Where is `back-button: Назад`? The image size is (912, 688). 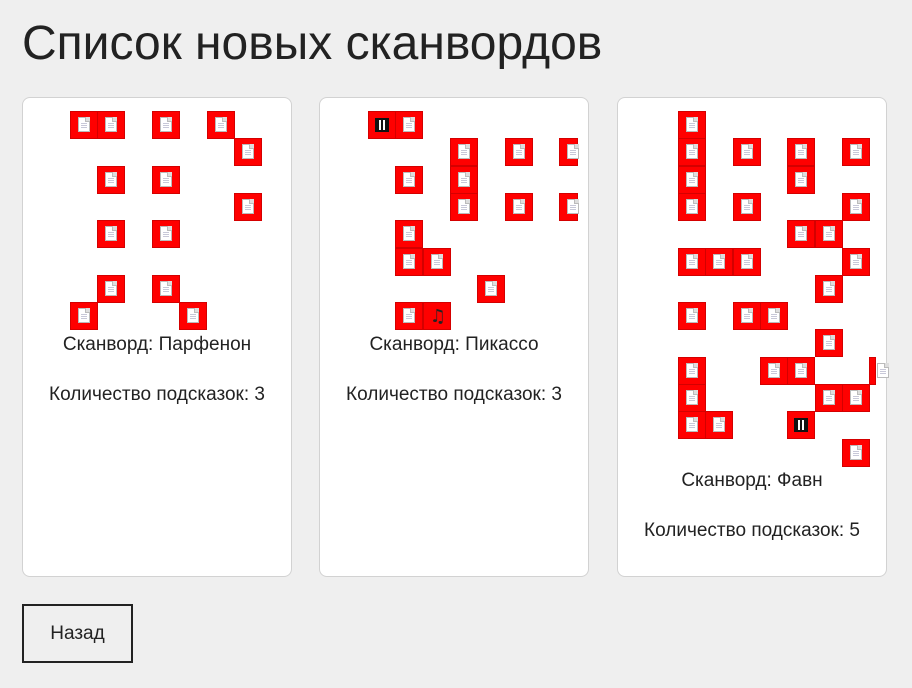
back-button: Назад is located at coordinates (77, 633).